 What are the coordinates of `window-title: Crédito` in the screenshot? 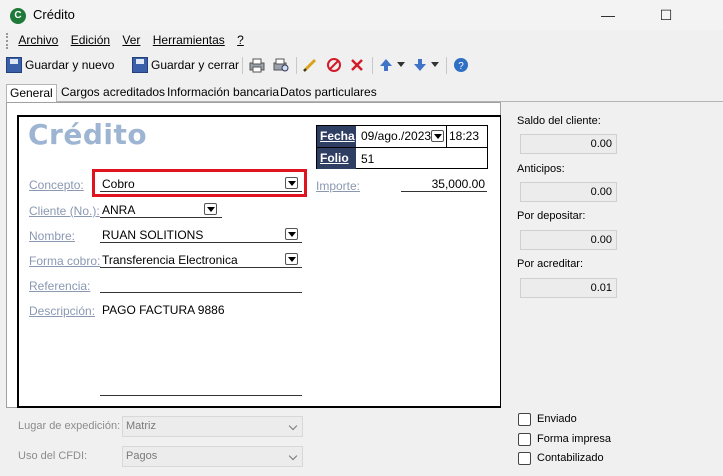 It's located at (54, 14).